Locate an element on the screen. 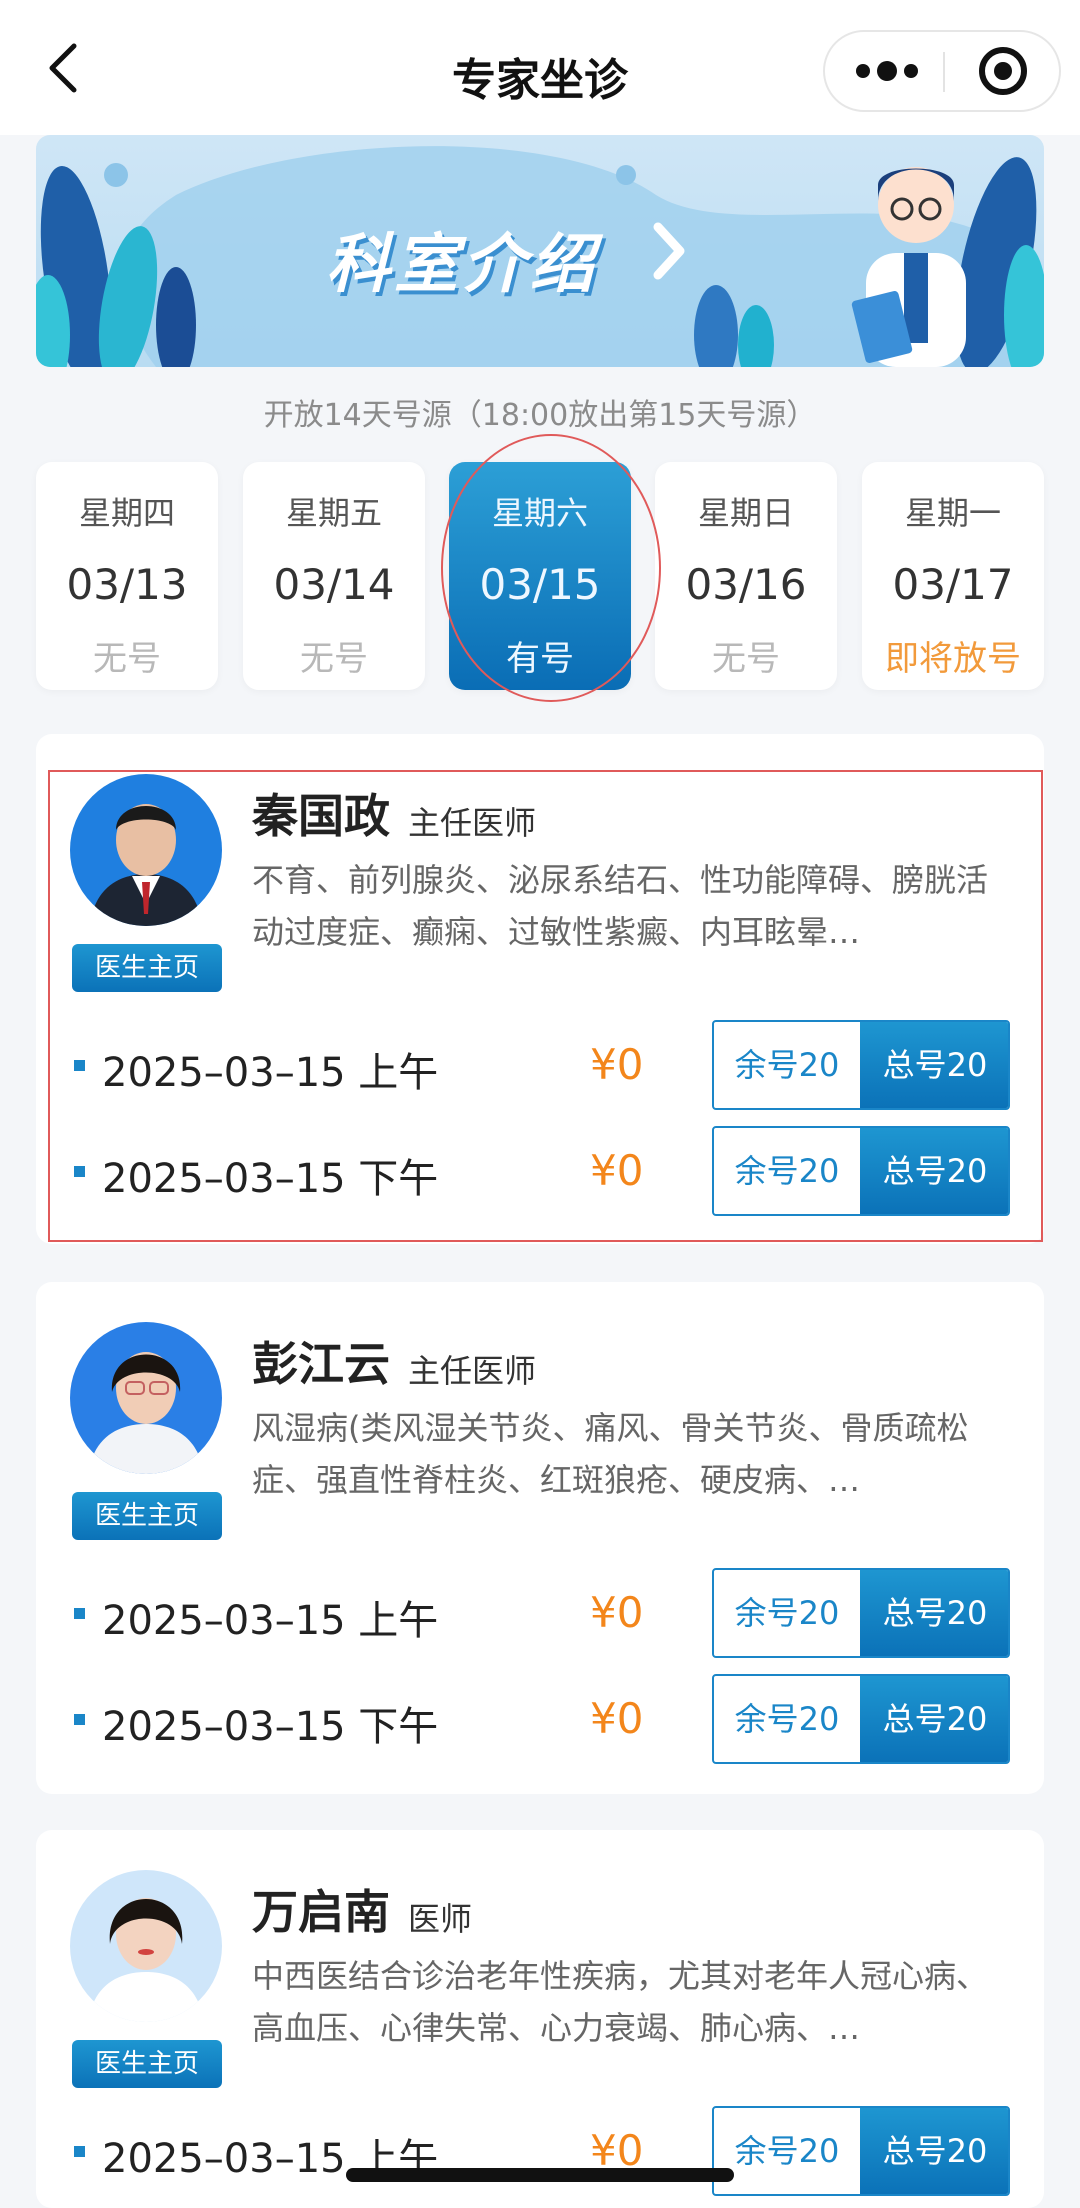 The image size is (1080, 2208). day-tab-mon: 星期一 03/17 即将放号 is located at coordinates (953, 576).